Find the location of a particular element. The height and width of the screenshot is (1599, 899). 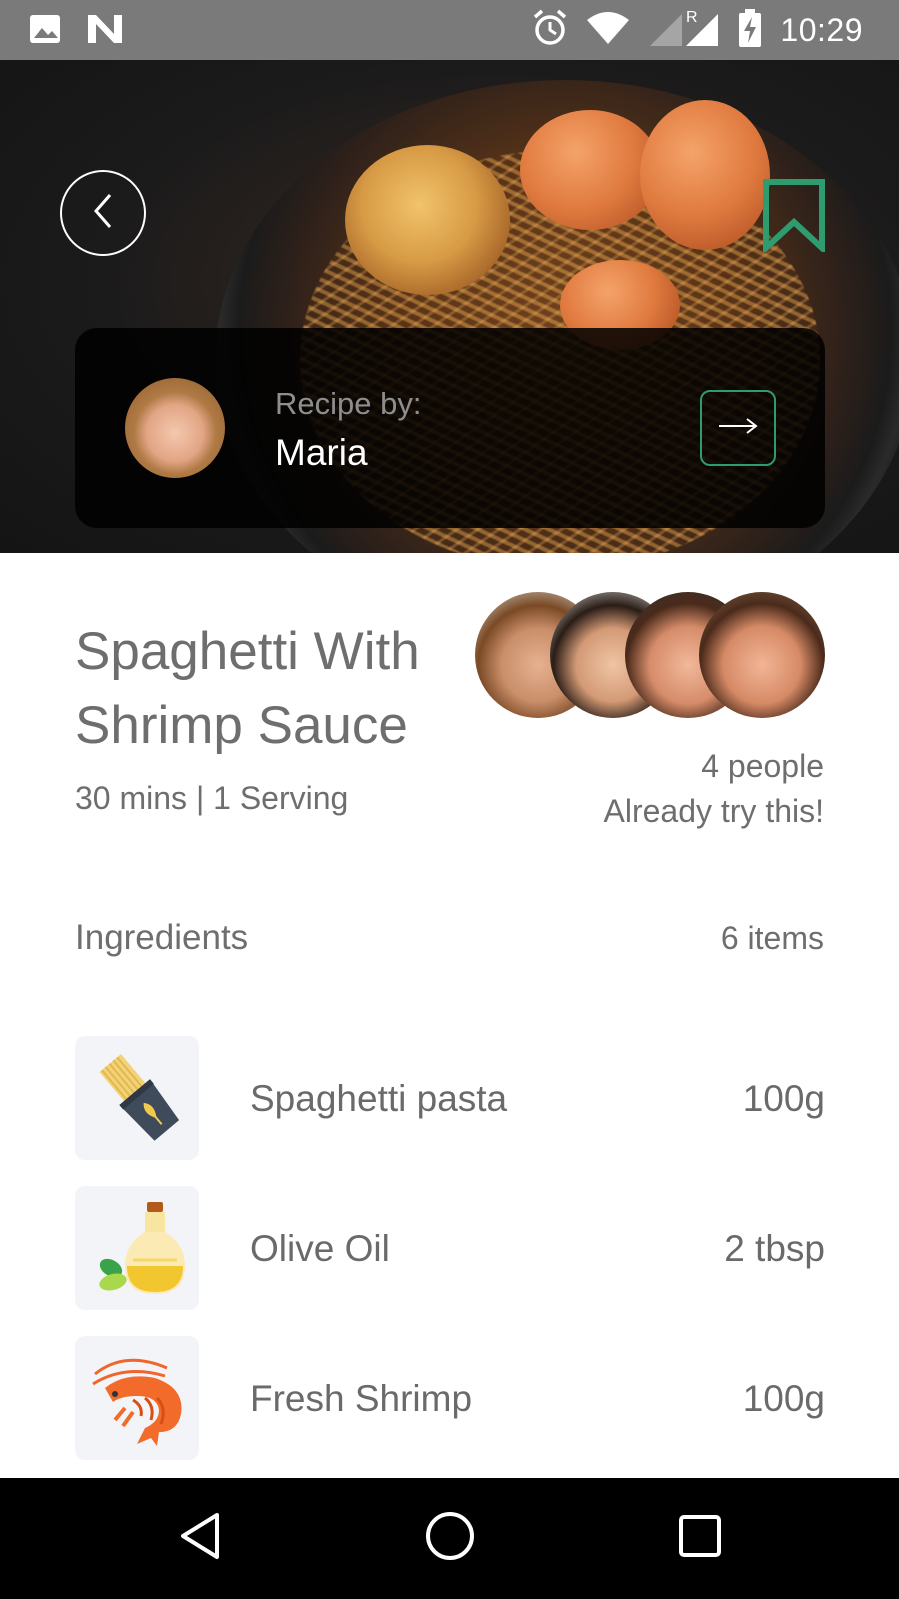

ingredient-name: Fresh Shrimp is located at coordinates (361, 1398).